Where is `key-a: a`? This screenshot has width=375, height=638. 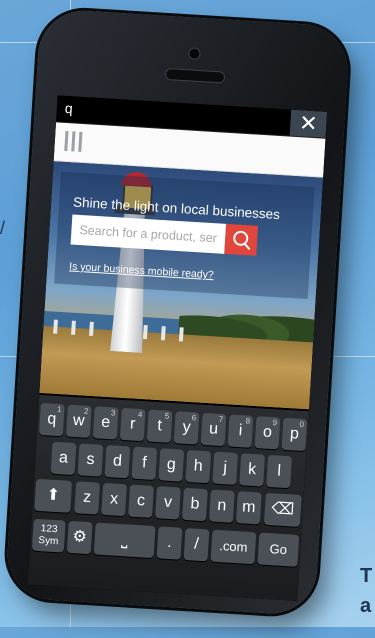 key-a: a is located at coordinates (63, 458).